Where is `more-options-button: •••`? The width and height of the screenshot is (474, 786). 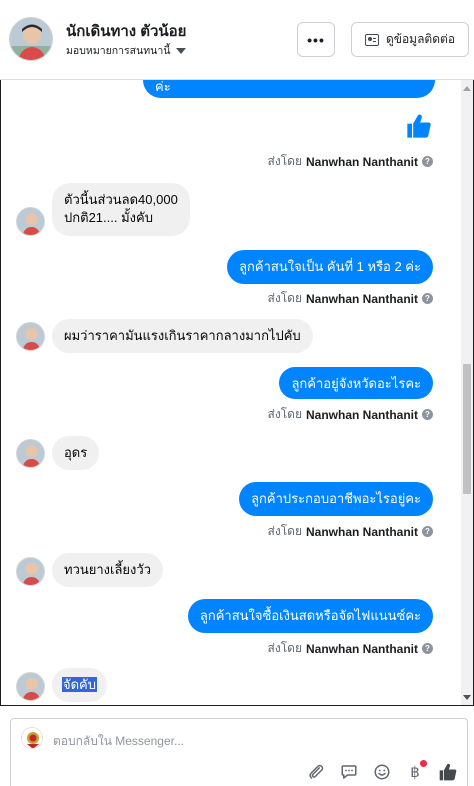
more-options-button: ••• is located at coordinates (316, 39).